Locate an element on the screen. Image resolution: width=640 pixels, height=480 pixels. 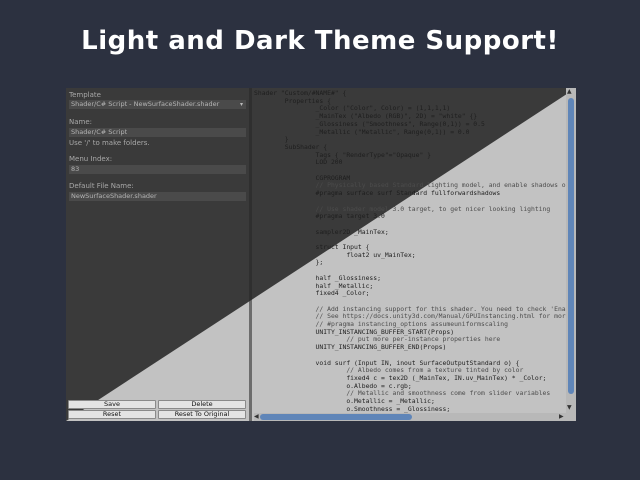
default-file-name-label: Default File Name: is located at coordinates (101, 186).